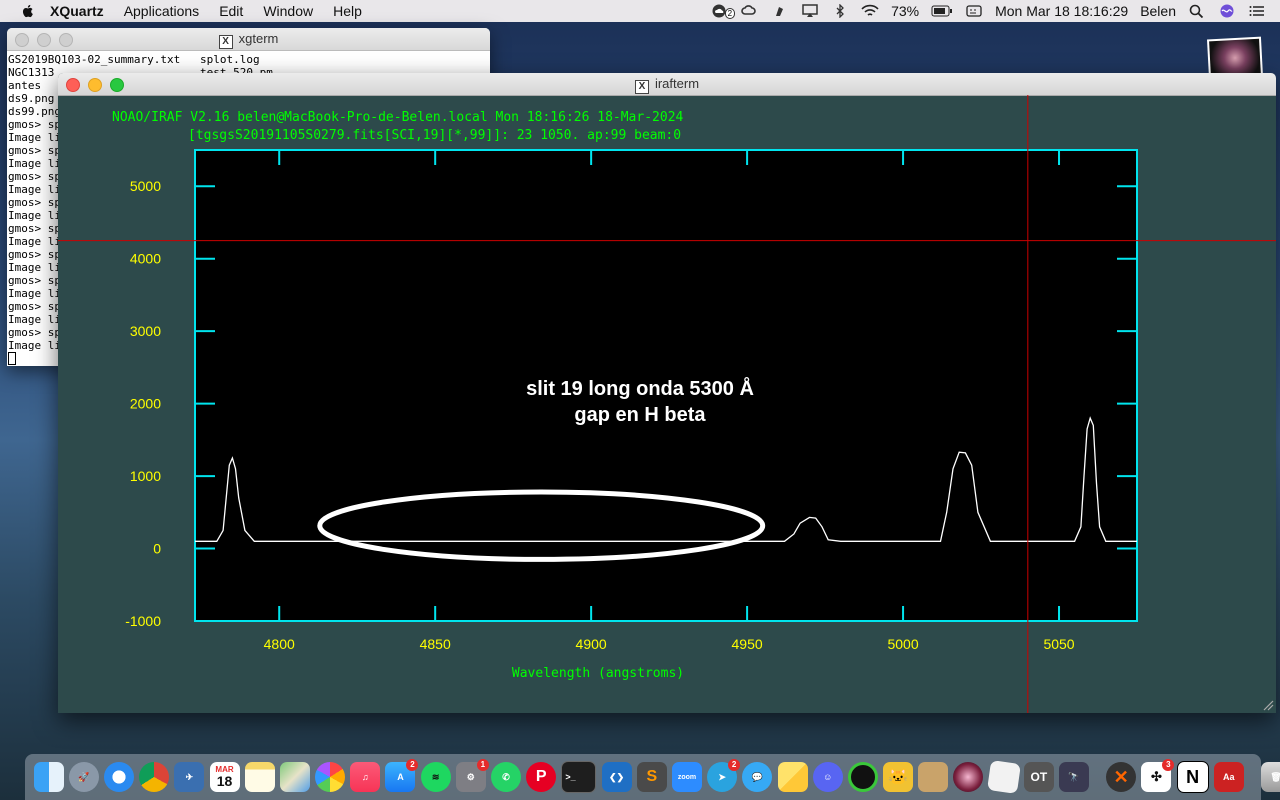  I want to click on dock-messages-icon: 💬, so click(757, 777).